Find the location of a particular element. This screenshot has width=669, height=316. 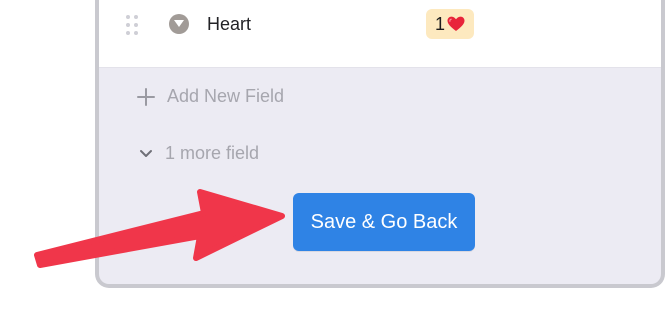

add-new-field-button: Add New Field is located at coordinates (210, 96).